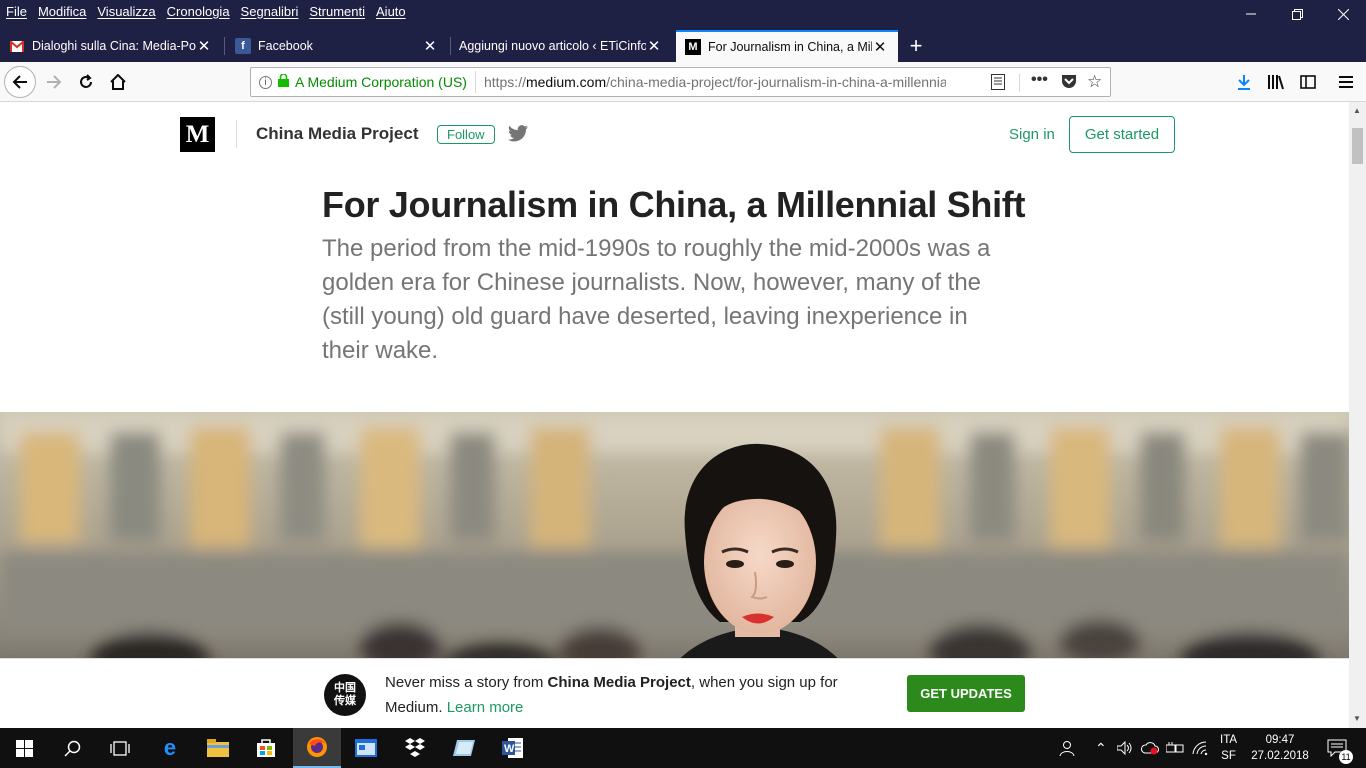 The image size is (1366, 768). I want to click on gmail-icon, so click(17, 46).